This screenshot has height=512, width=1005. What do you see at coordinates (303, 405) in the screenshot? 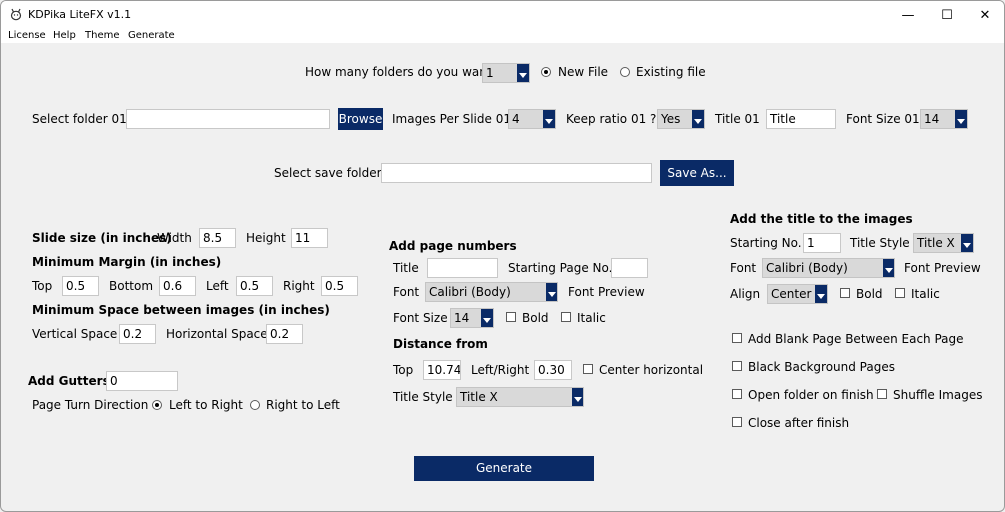
I see `rtl-label: Right to Left` at bounding box center [303, 405].